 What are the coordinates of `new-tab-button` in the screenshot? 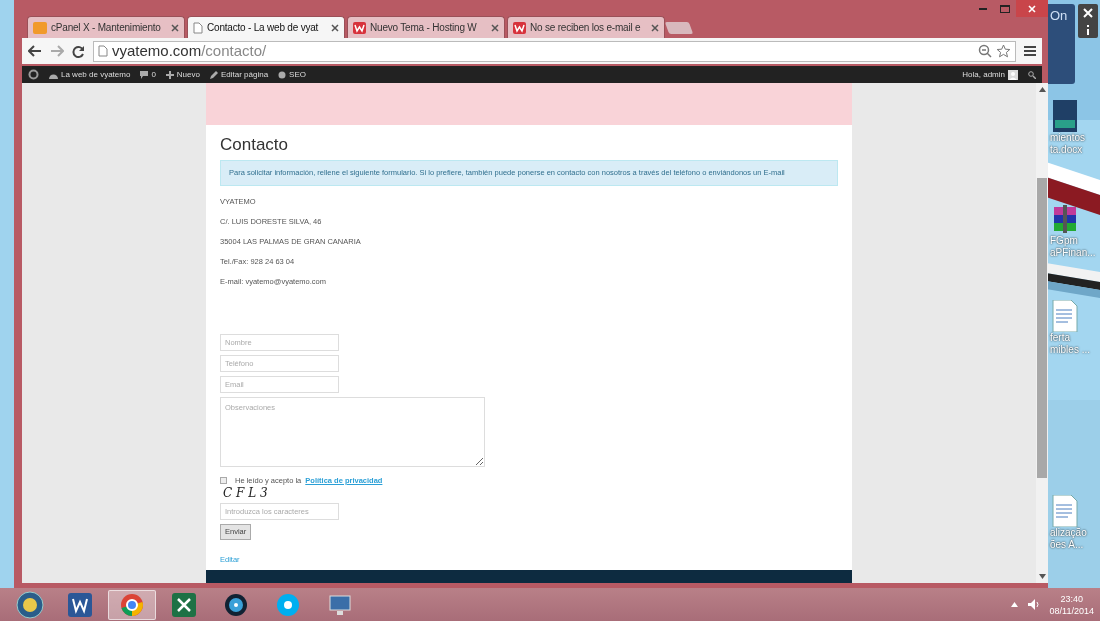 It's located at (679, 28).